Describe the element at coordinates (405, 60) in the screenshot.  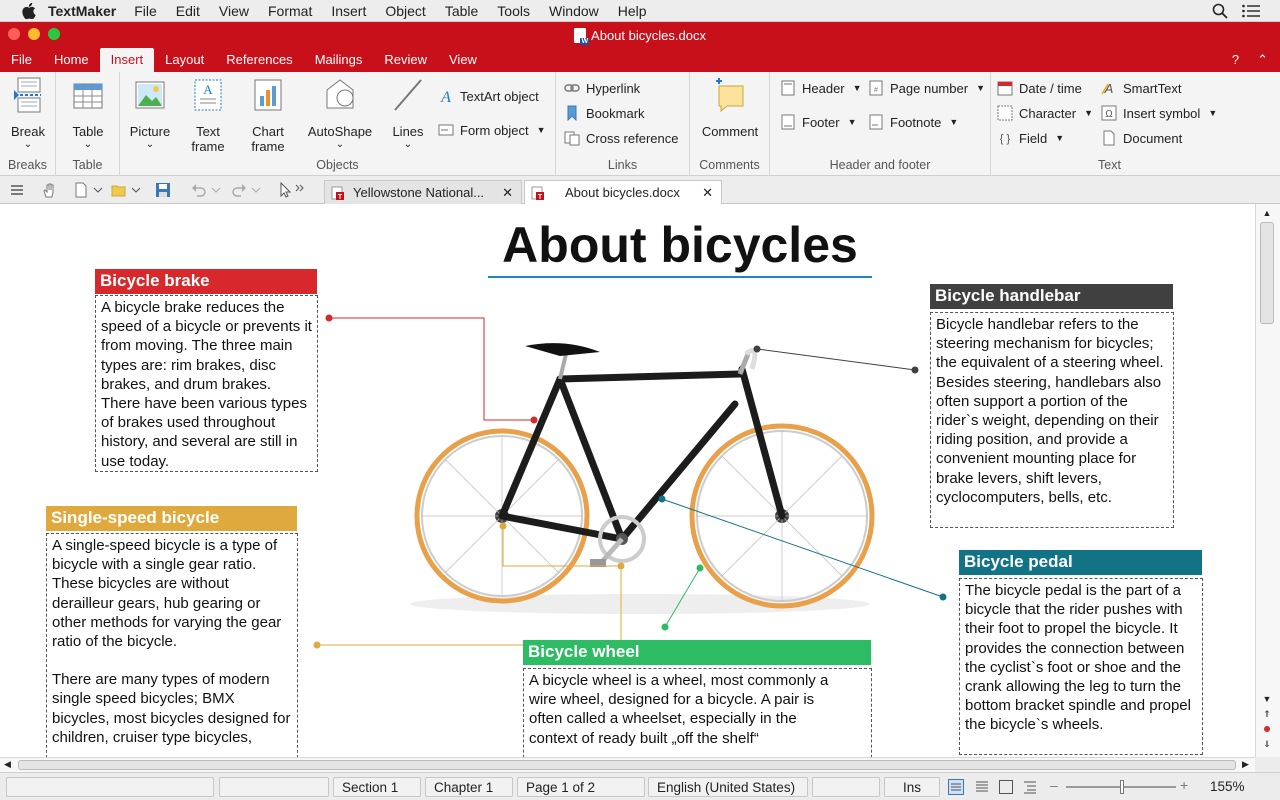
I see `tab-review: Review` at that location.